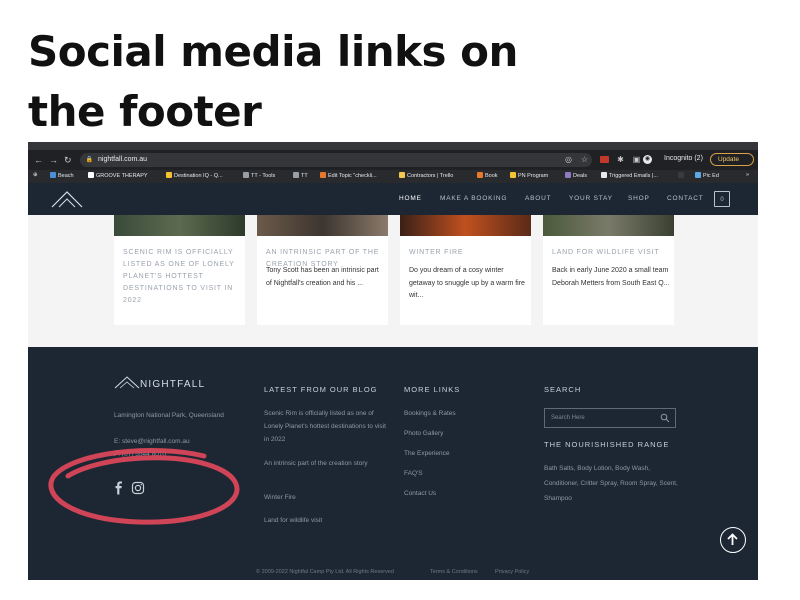 The width and height of the screenshot is (800, 600). What do you see at coordinates (173, 384) in the screenshot?
I see `footer-brand: NIGHTFALL` at bounding box center [173, 384].